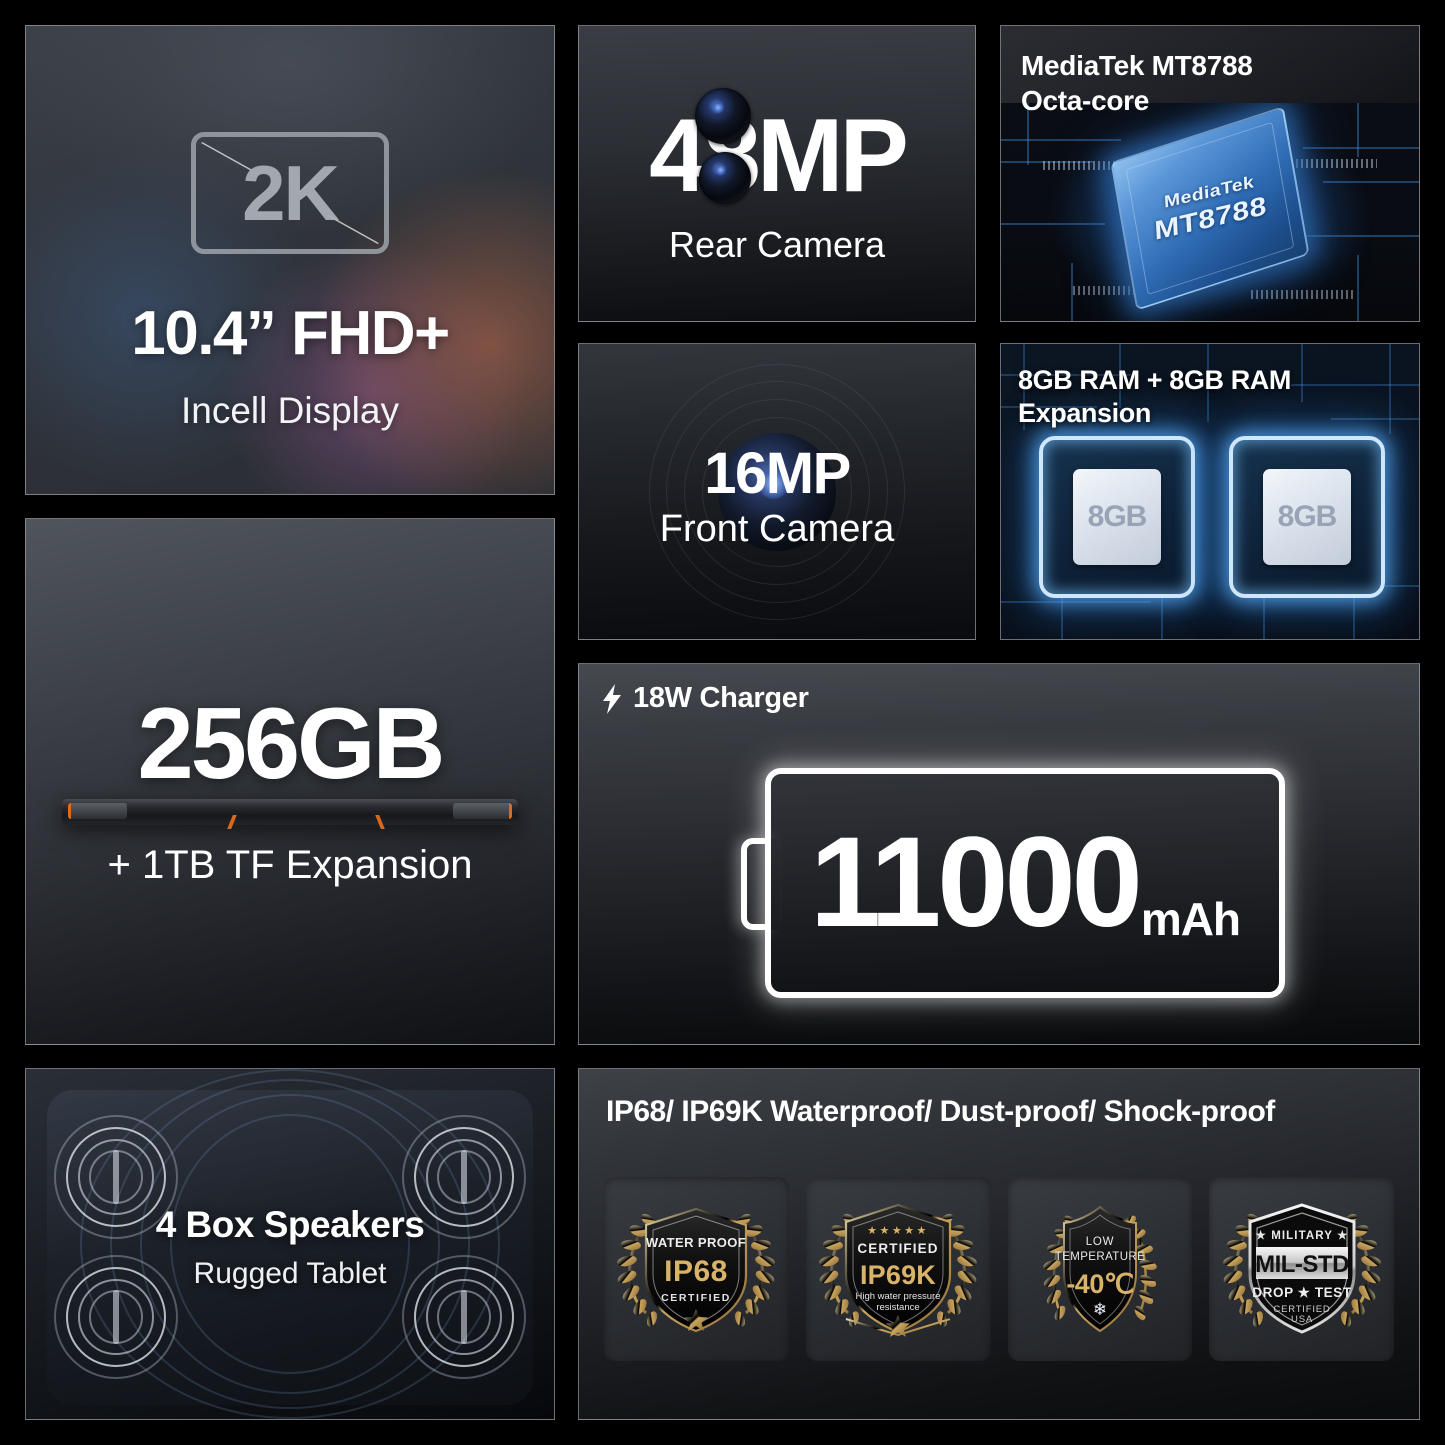  Describe the element at coordinates (290, 814) in the screenshot. I see `tablet-side-profile-image` at that location.